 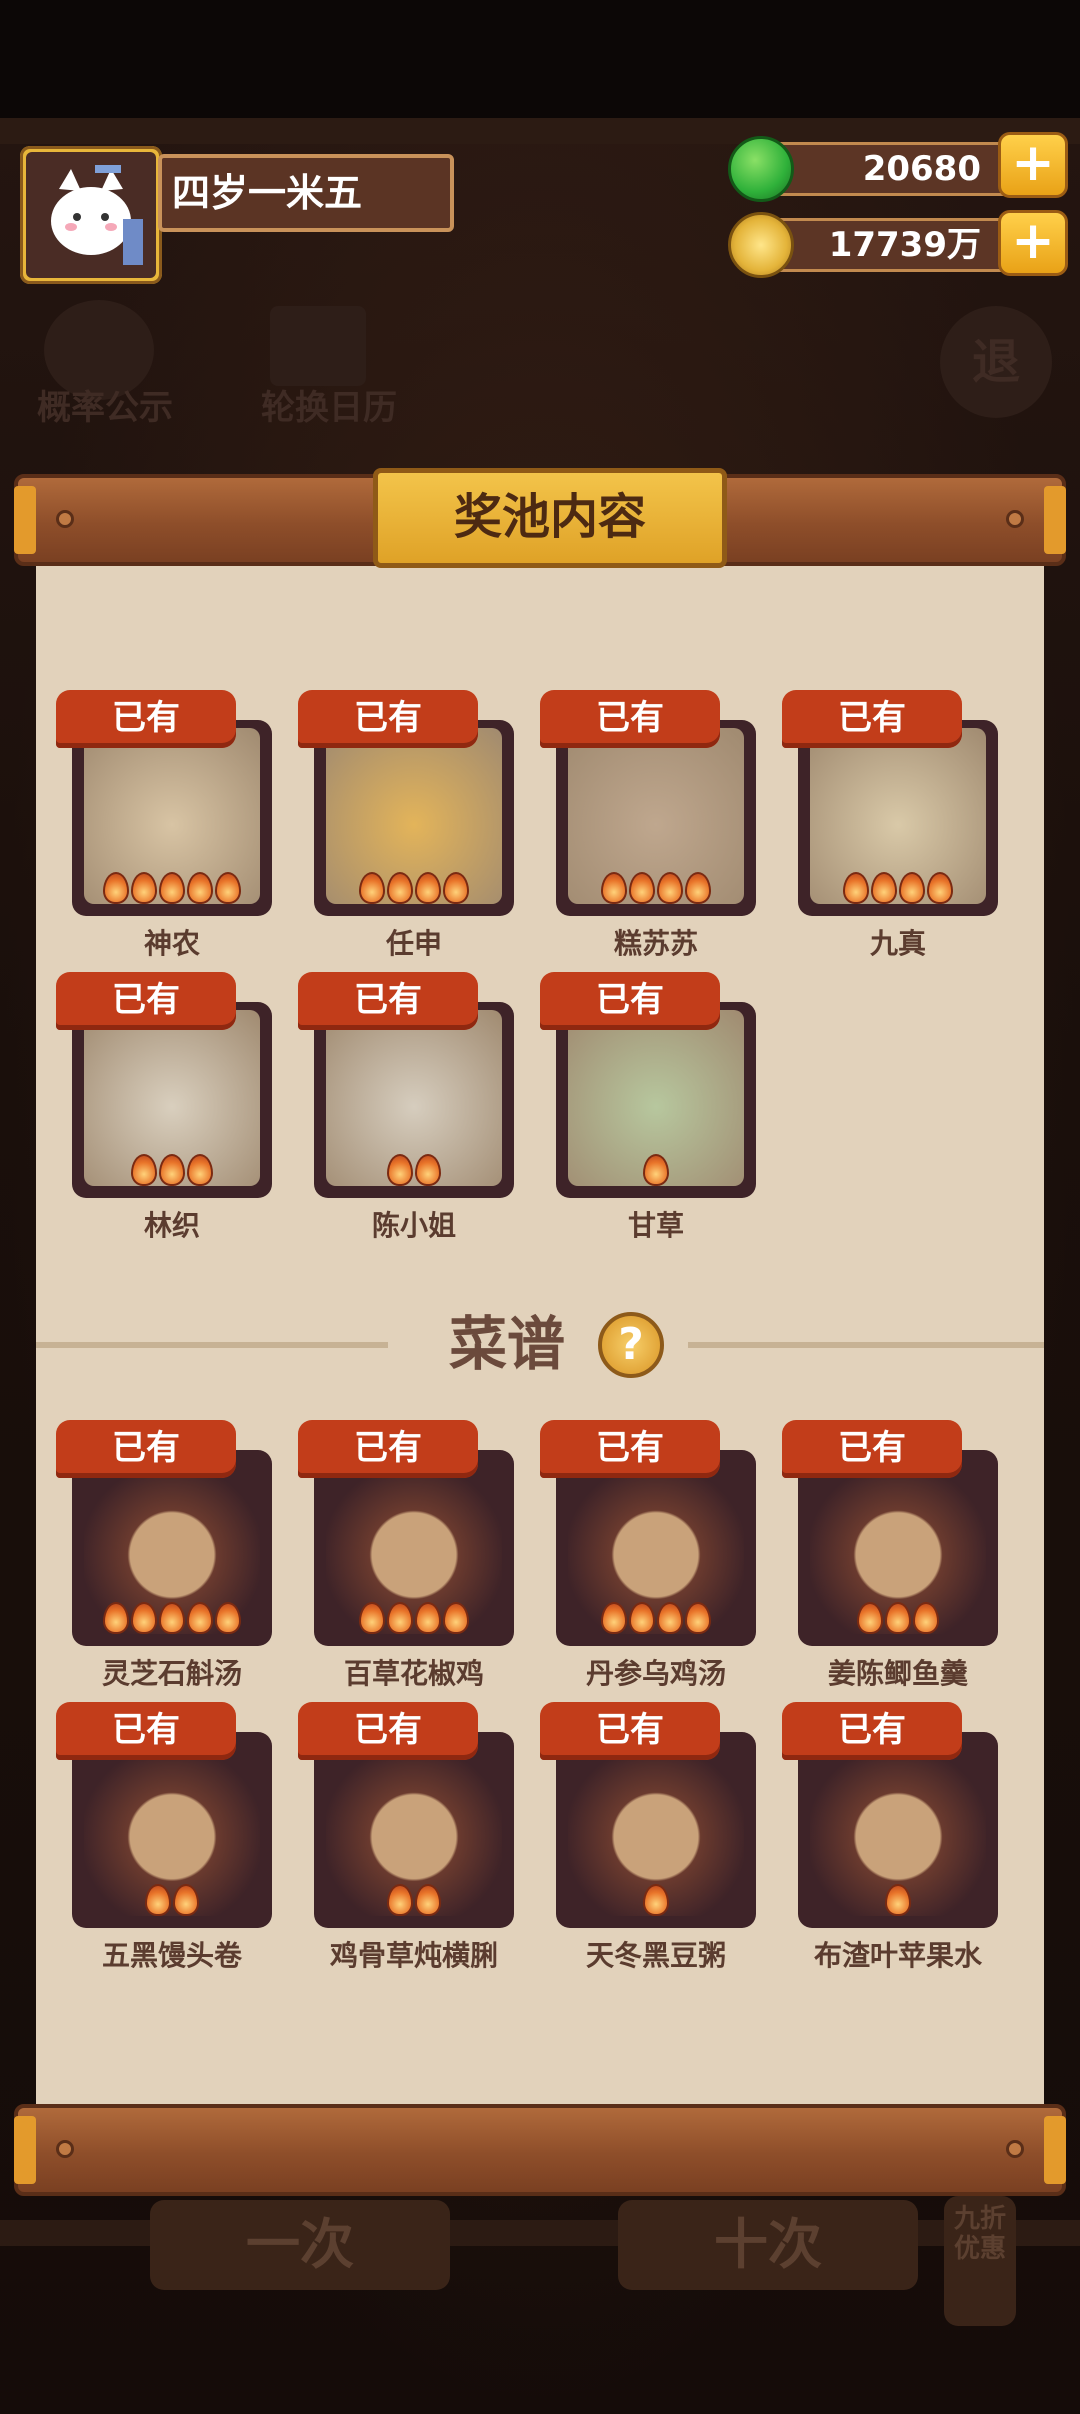 I want to click on calendar-icon, so click(x=318, y=346).